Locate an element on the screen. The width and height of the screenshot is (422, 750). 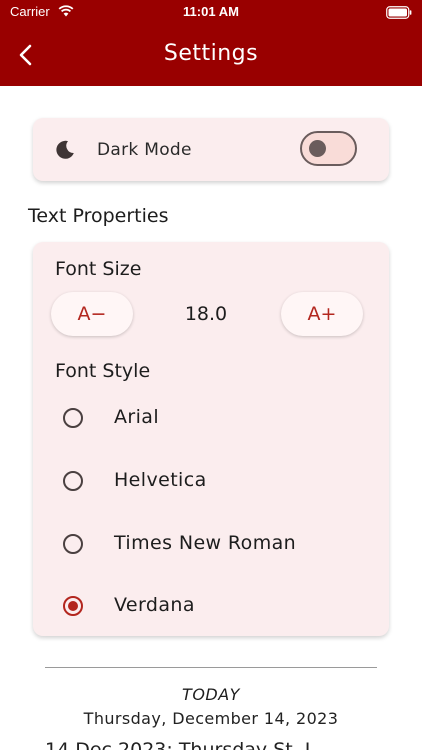
font-size-label: Font Size is located at coordinates (98, 269).